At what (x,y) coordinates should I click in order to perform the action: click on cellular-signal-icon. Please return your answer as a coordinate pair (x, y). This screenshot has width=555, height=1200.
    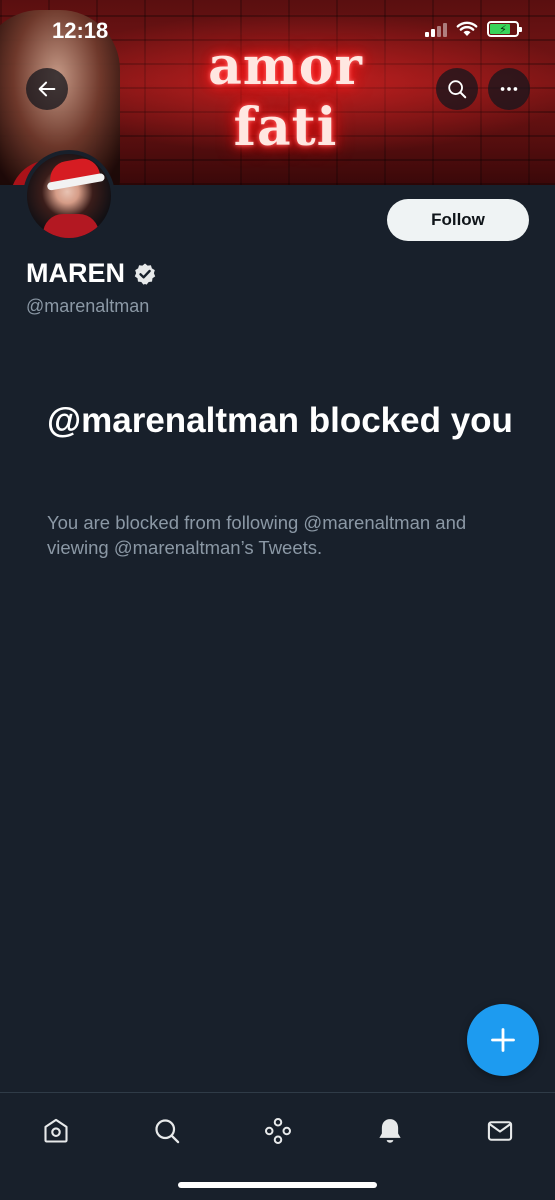
    Looking at the image, I should click on (436, 29).